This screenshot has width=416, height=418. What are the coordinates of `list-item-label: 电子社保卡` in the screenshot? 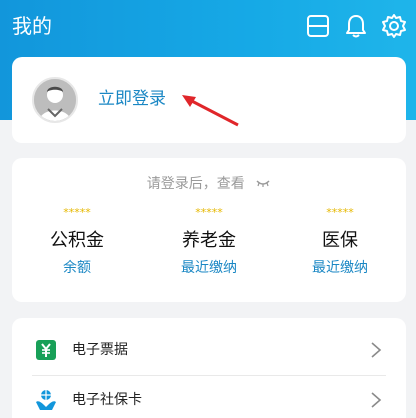 It's located at (107, 400).